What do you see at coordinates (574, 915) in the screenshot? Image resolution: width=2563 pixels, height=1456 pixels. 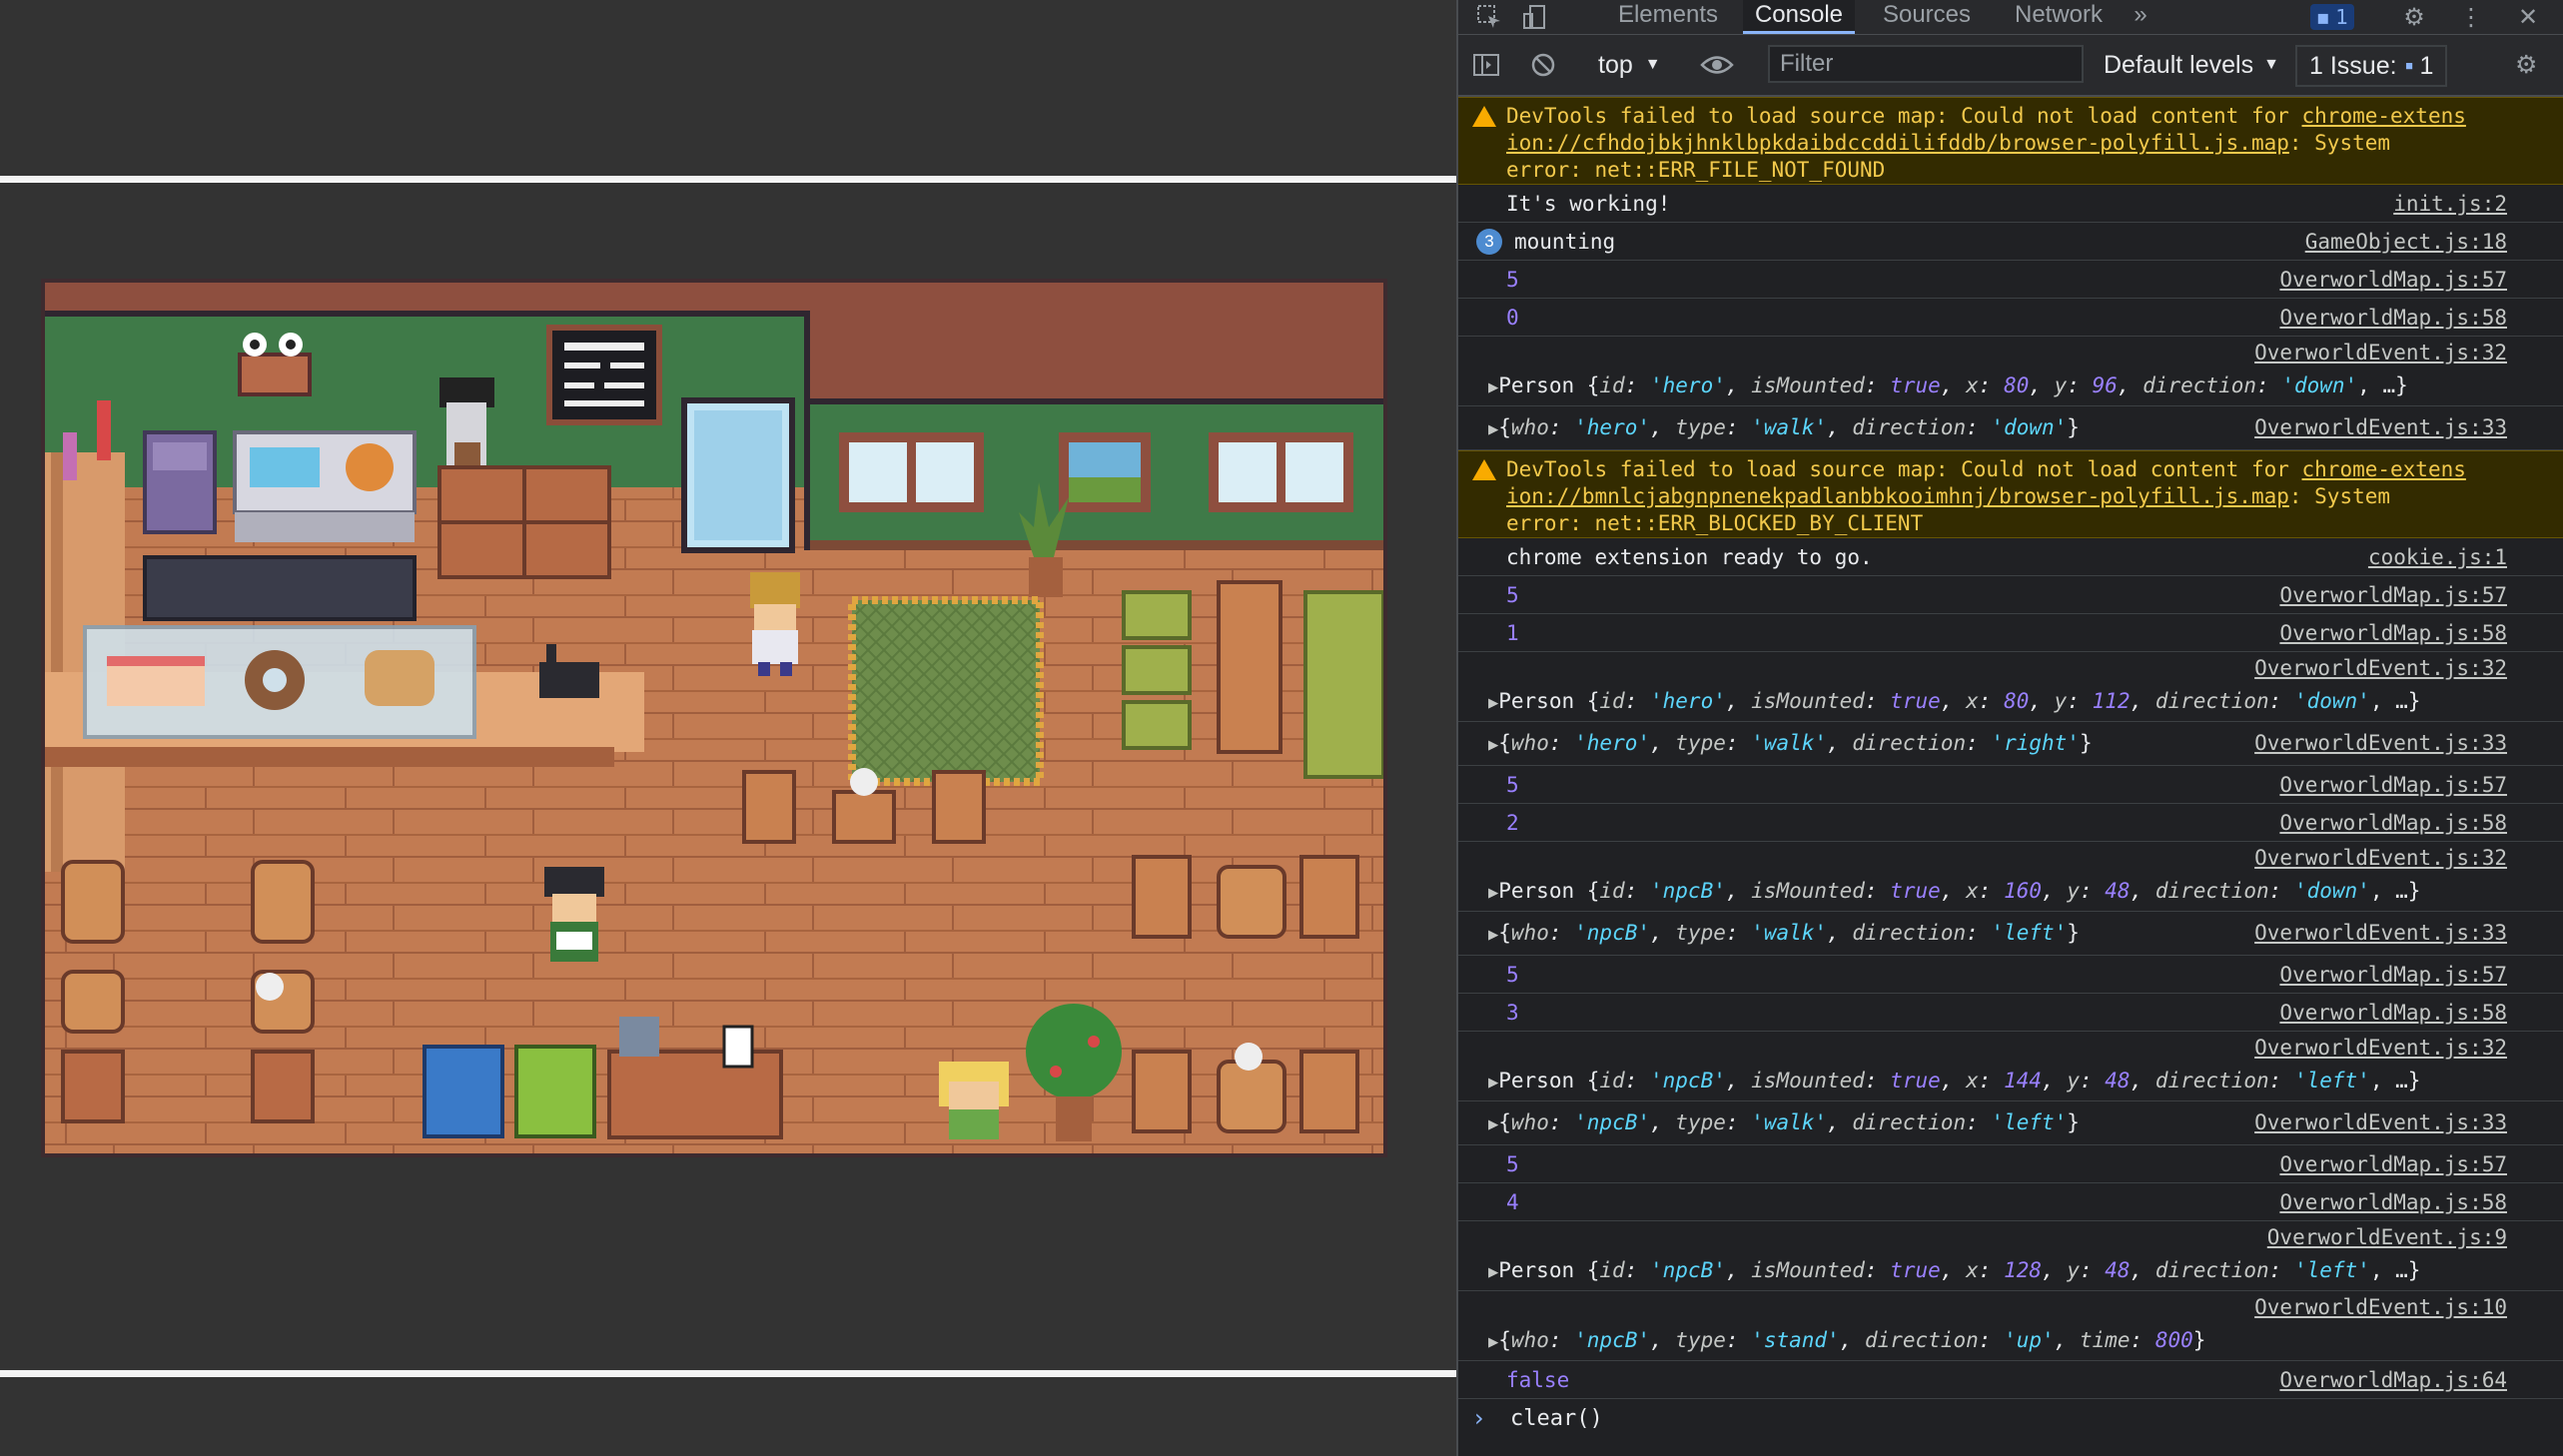 I see `npc-sprite` at bounding box center [574, 915].